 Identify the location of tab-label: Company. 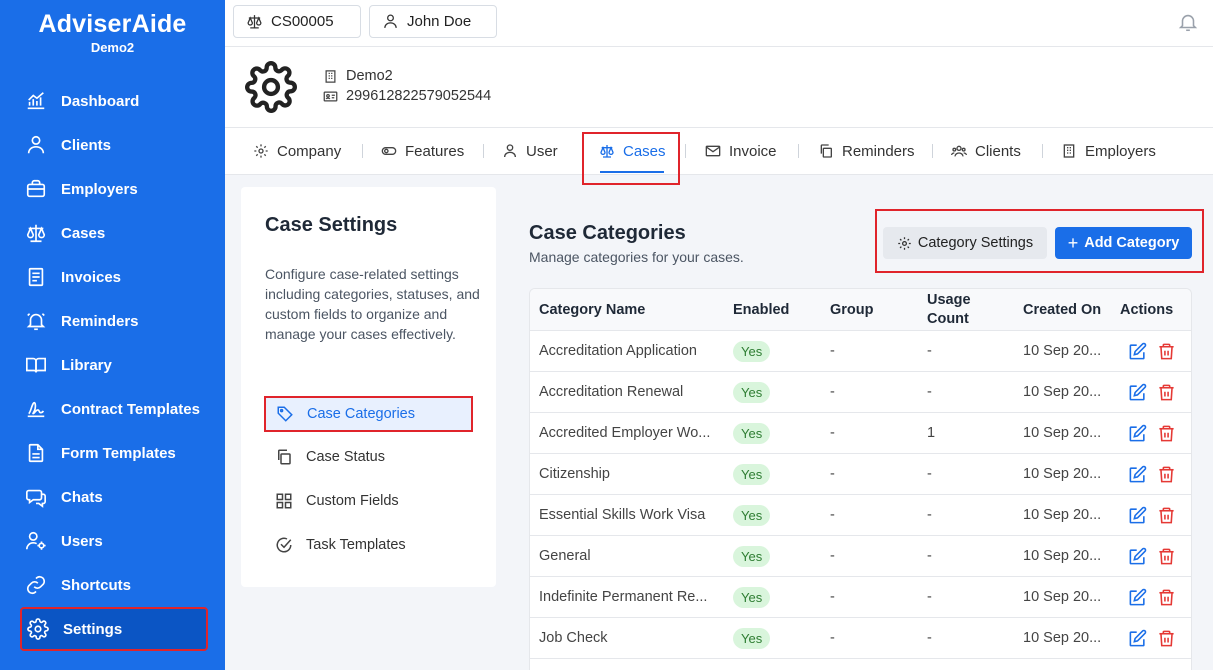
(309, 151).